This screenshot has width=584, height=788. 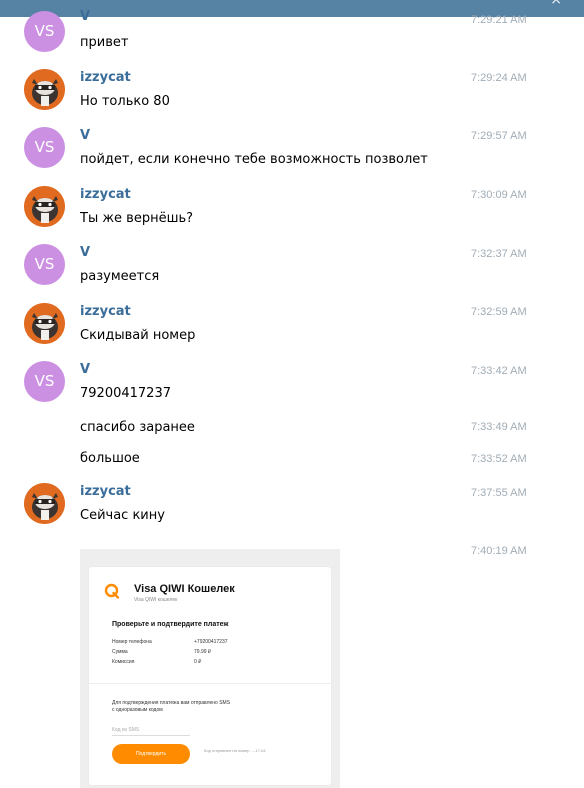 I want to click on message-text: привет, so click(x=104, y=42).